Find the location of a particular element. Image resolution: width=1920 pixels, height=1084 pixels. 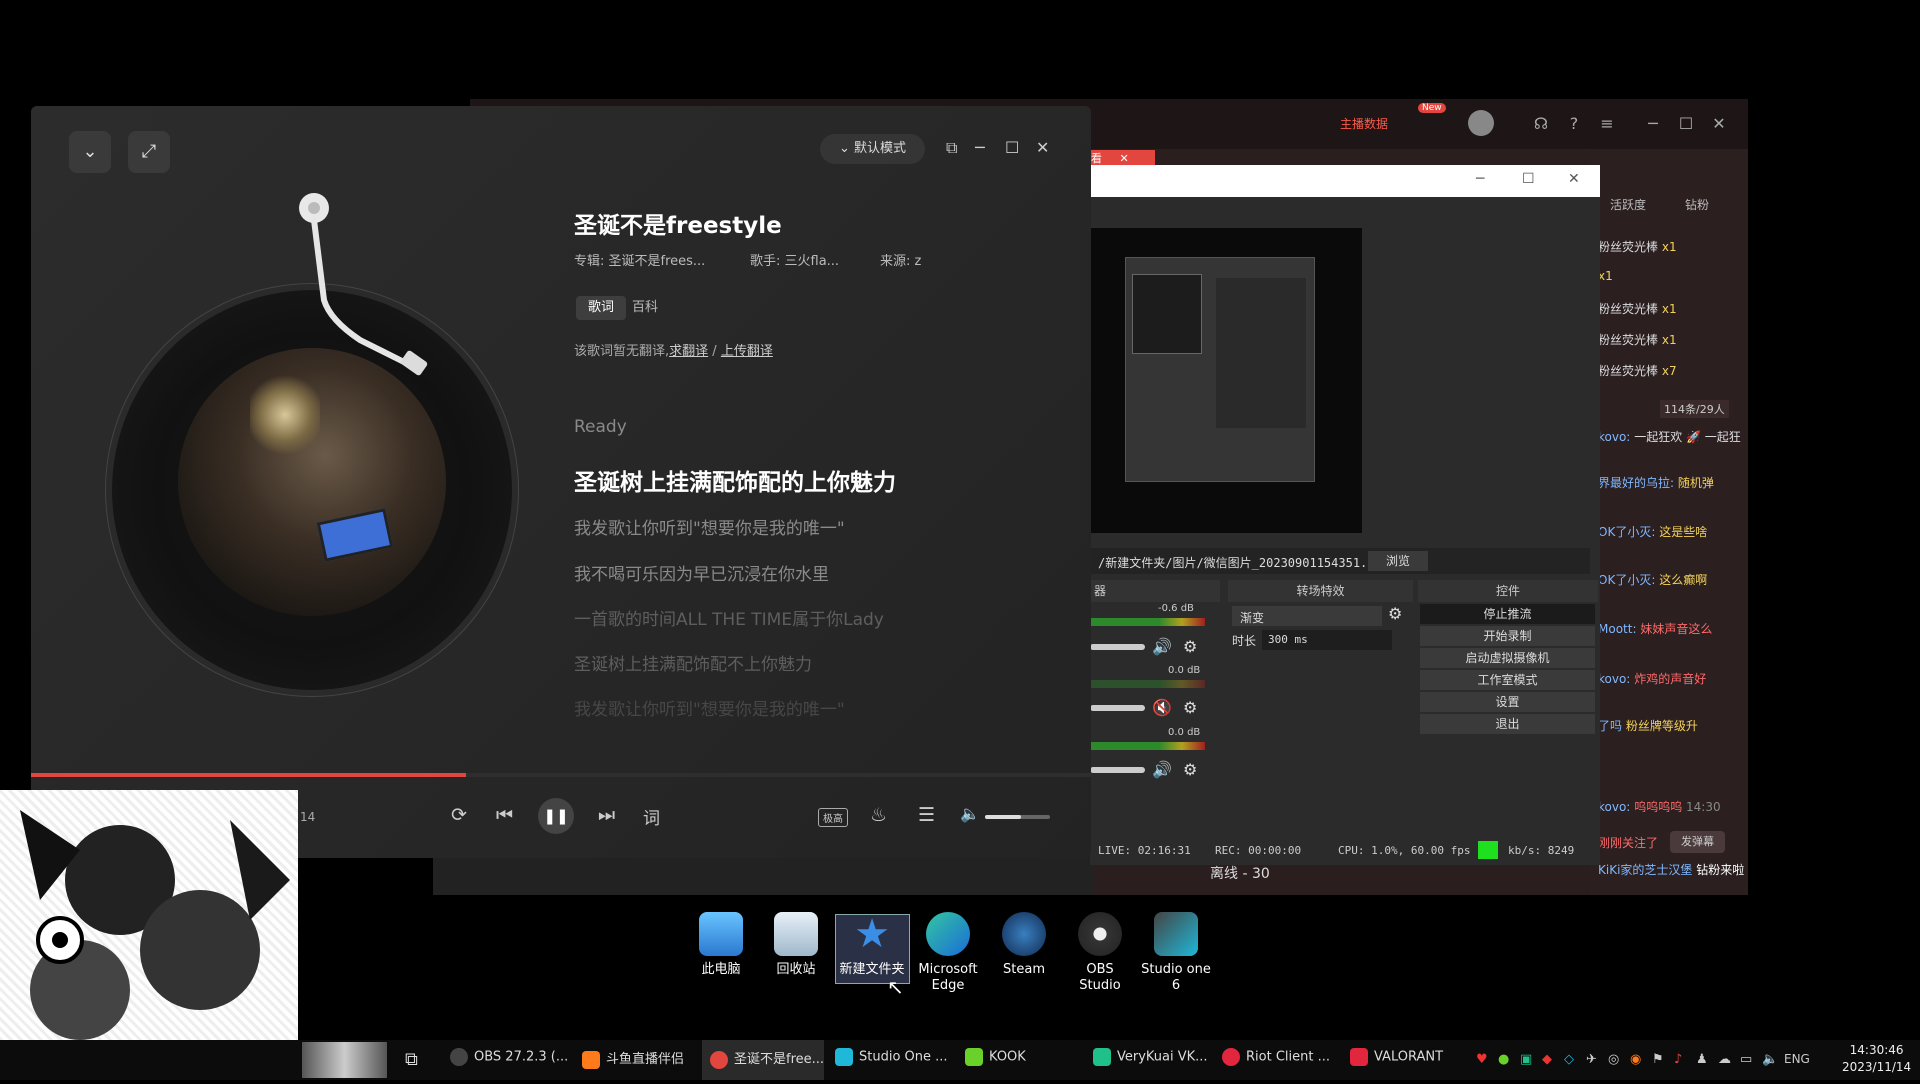

tray-icon: ✈ is located at coordinates (1591, 1059).